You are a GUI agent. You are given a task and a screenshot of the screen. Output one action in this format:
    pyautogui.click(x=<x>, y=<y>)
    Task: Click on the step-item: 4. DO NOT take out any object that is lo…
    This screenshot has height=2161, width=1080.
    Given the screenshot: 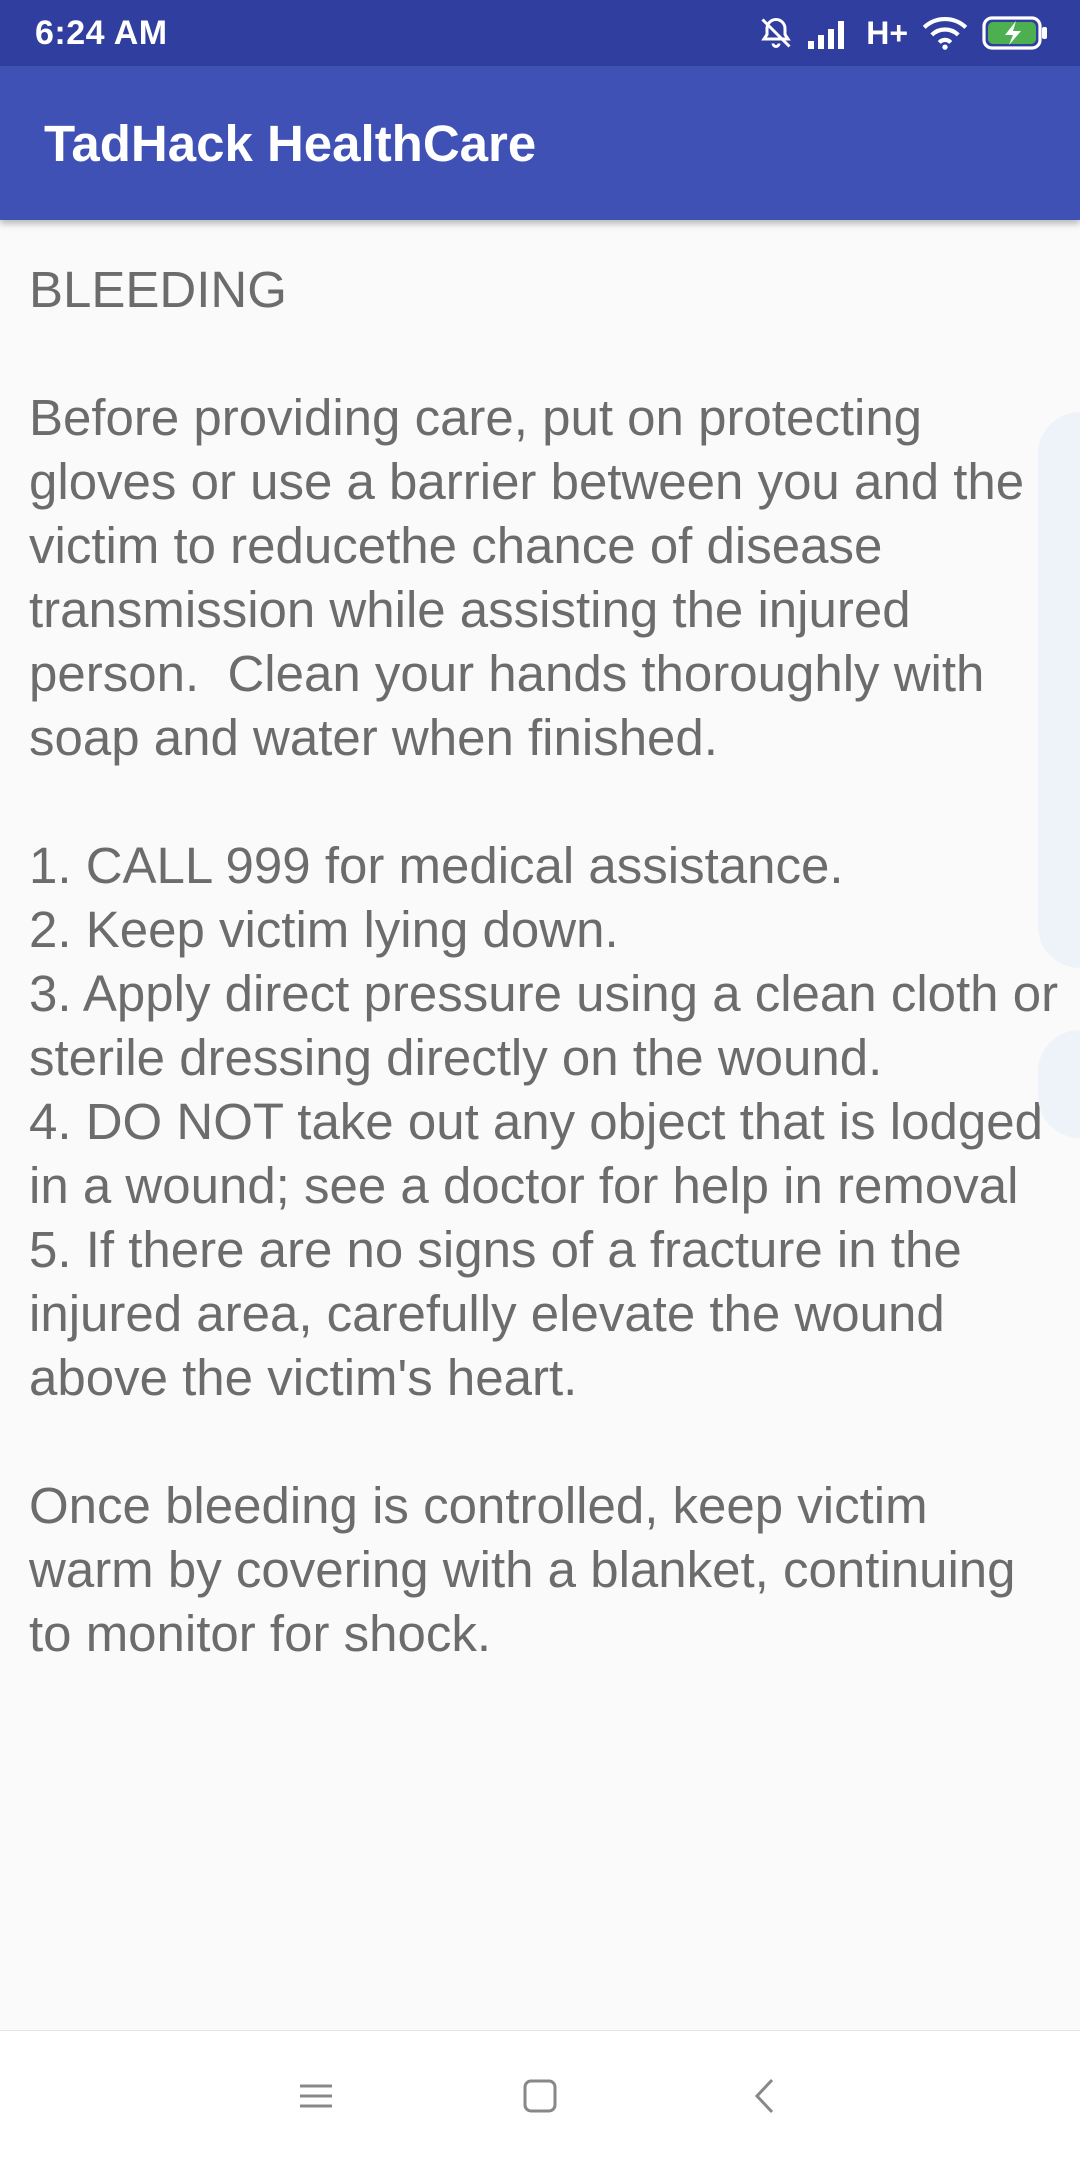 What is the action you would take?
    pyautogui.click(x=536, y=1153)
    